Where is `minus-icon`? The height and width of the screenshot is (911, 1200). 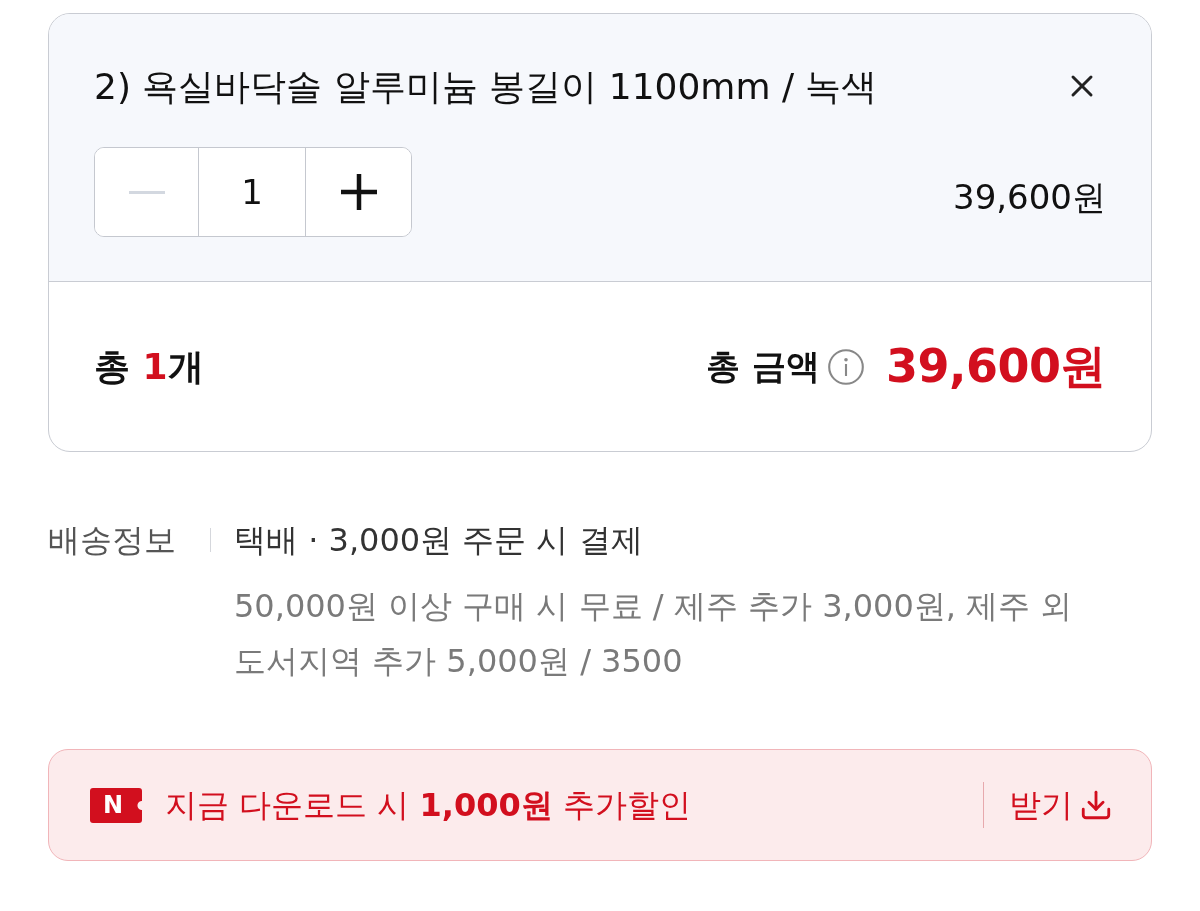
minus-icon is located at coordinates (146, 192).